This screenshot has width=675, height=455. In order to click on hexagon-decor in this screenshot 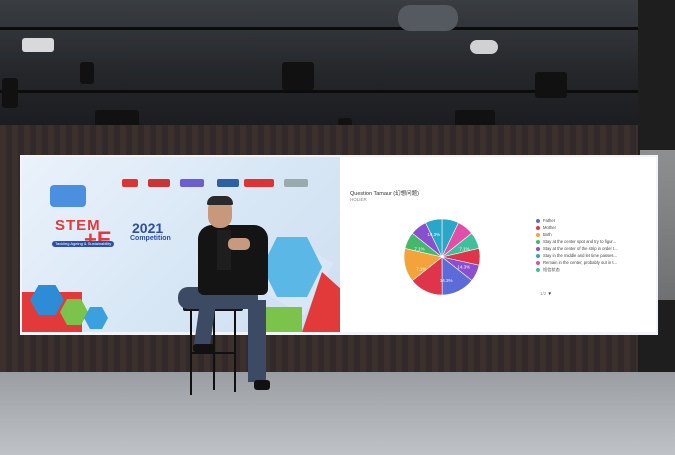, I will do `click(96, 318)`.